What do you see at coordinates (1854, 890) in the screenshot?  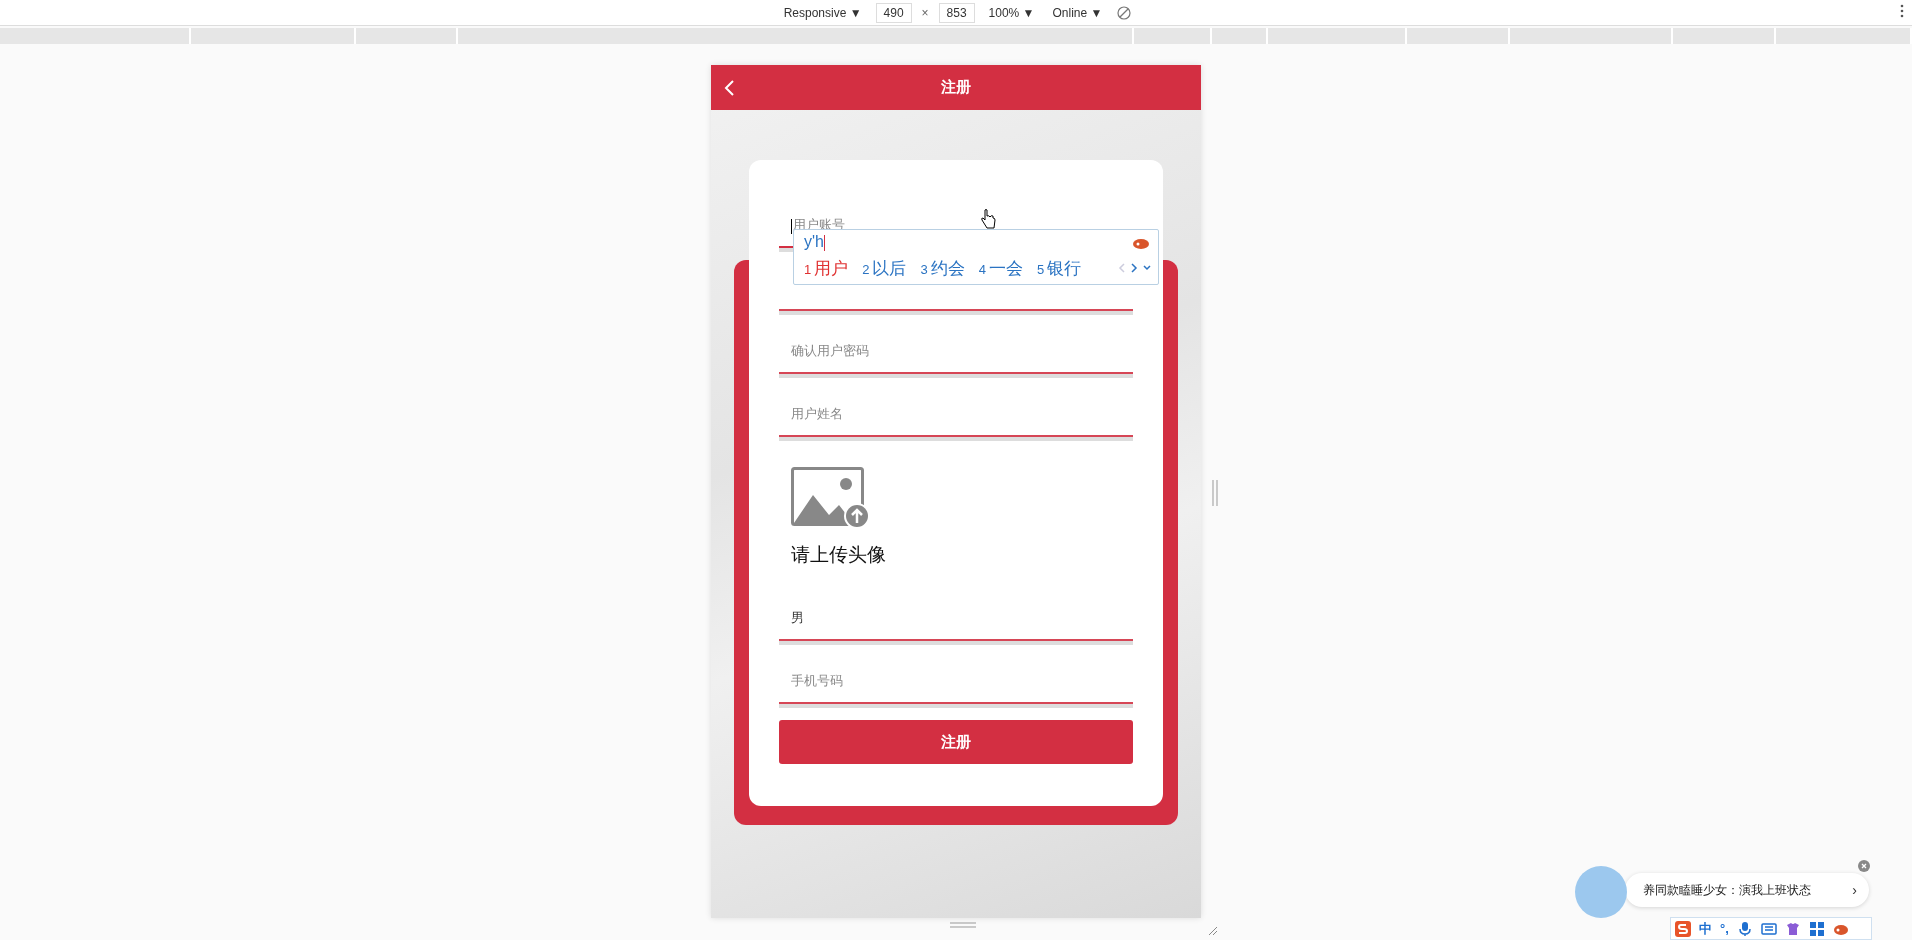 I see `chevron-text: ›` at bounding box center [1854, 890].